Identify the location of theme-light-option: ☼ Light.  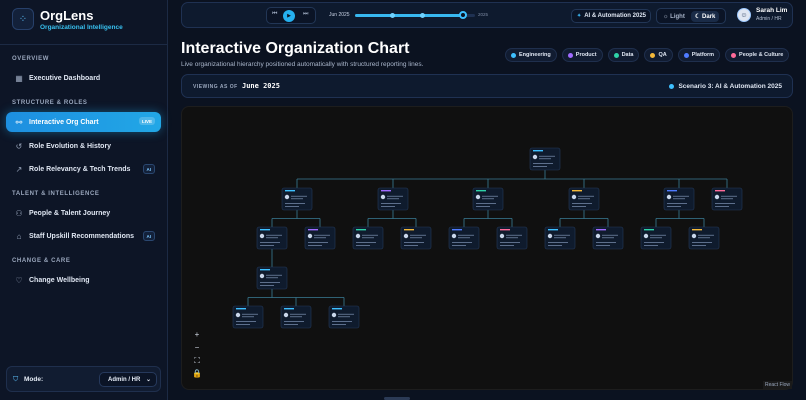
(674, 16).